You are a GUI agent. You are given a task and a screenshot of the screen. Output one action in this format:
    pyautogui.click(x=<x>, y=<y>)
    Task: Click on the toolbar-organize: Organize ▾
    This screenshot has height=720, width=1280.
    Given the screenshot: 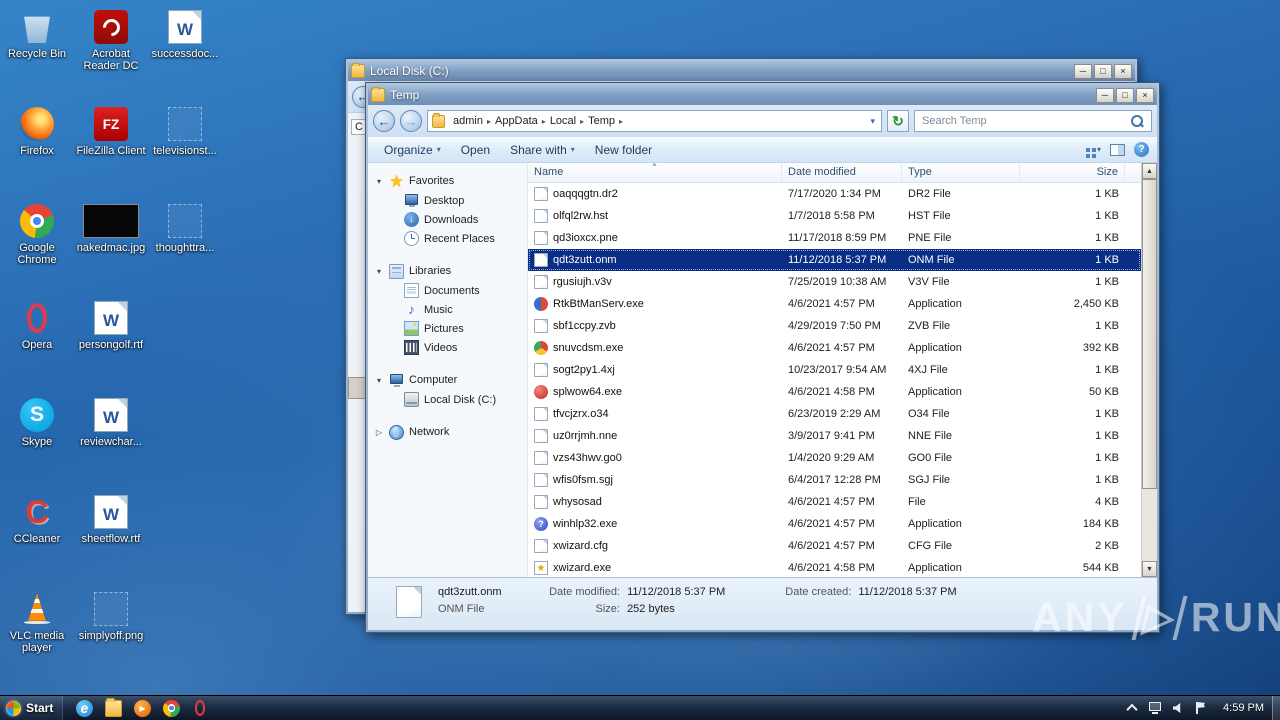 What is the action you would take?
    pyautogui.click(x=412, y=150)
    